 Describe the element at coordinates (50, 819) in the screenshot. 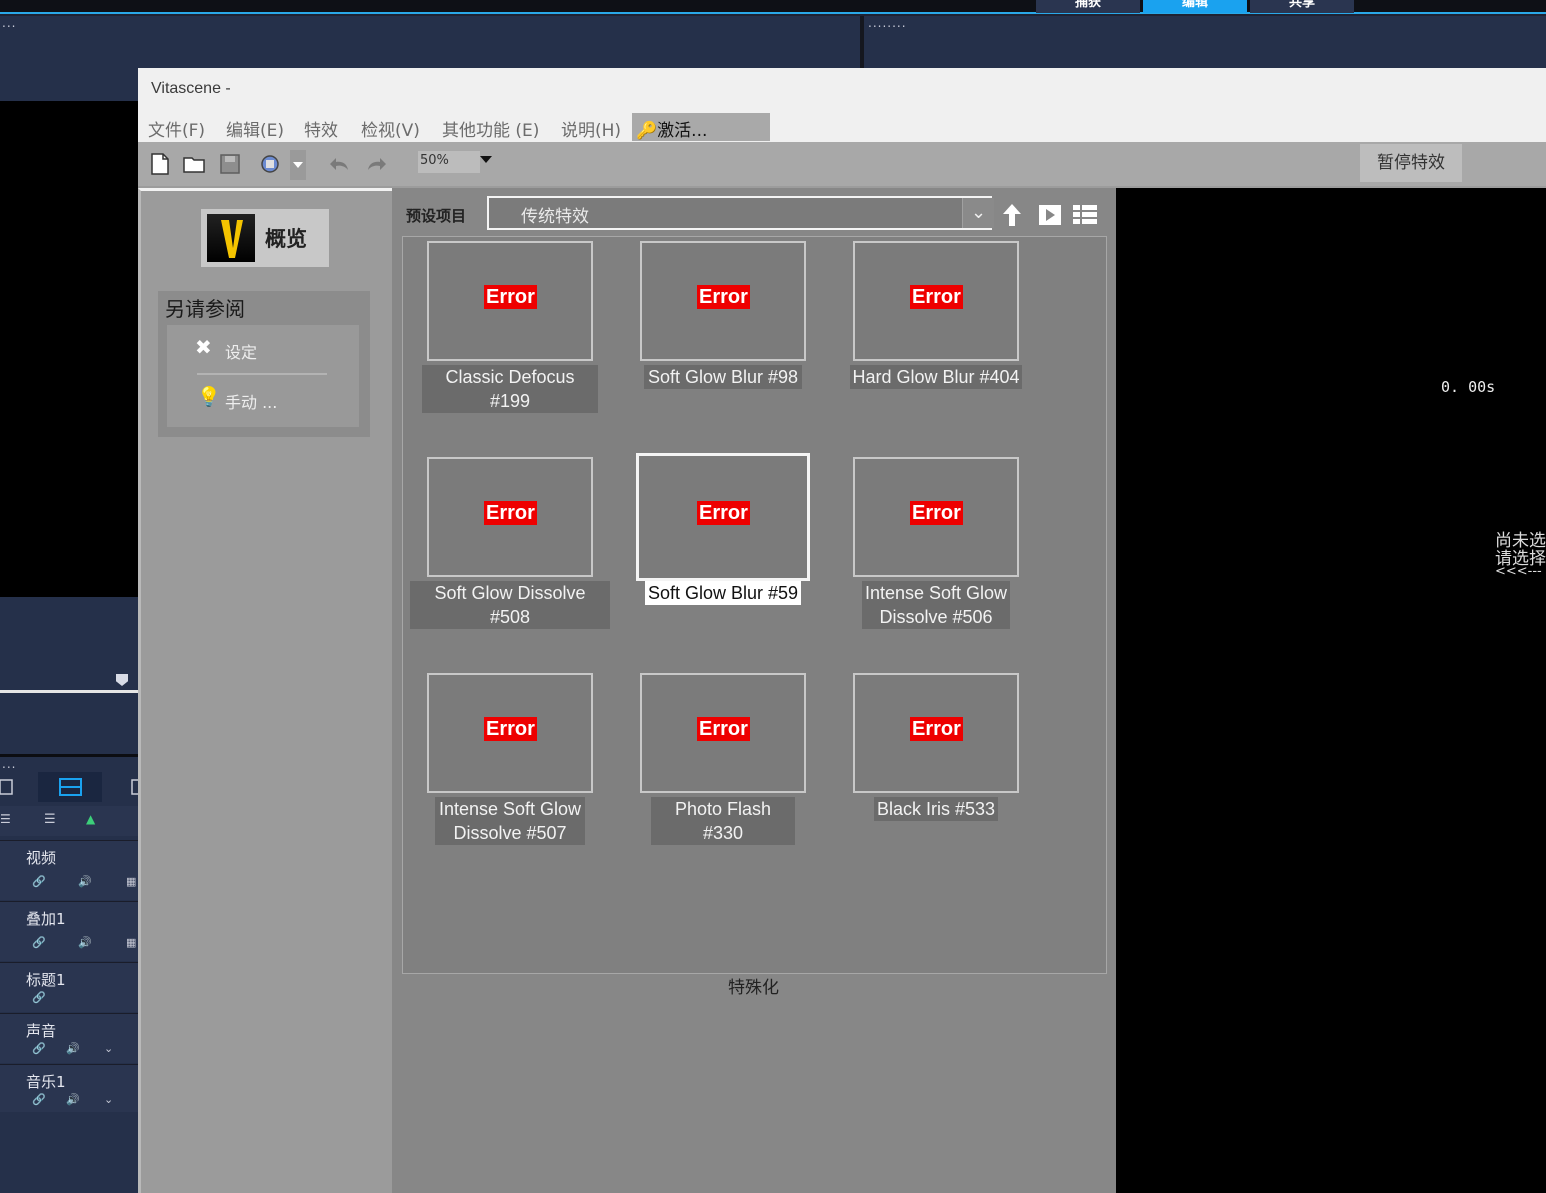

I see `add-track-icon: ☰` at that location.